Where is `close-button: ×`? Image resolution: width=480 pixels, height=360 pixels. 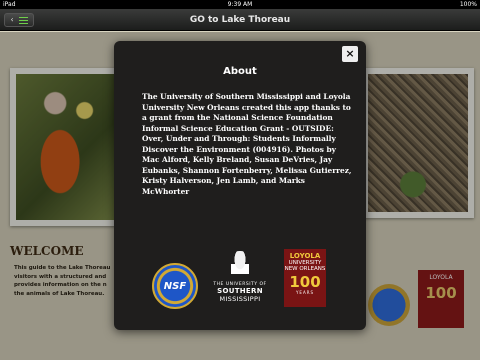
close-button: × is located at coordinates (350, 54).